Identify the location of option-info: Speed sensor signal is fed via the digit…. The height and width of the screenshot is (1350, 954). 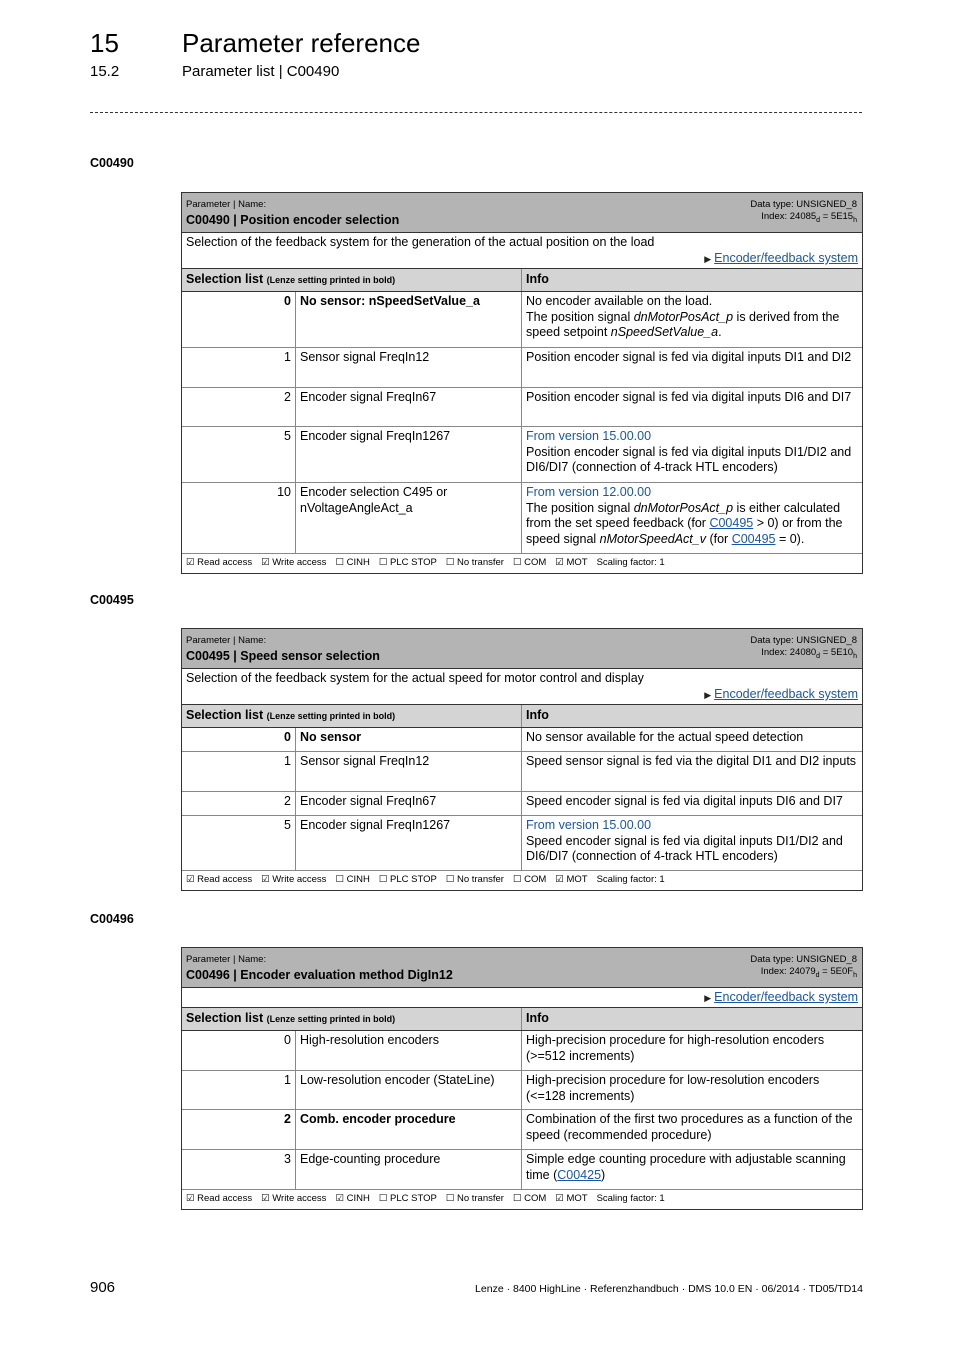
(691, 761).